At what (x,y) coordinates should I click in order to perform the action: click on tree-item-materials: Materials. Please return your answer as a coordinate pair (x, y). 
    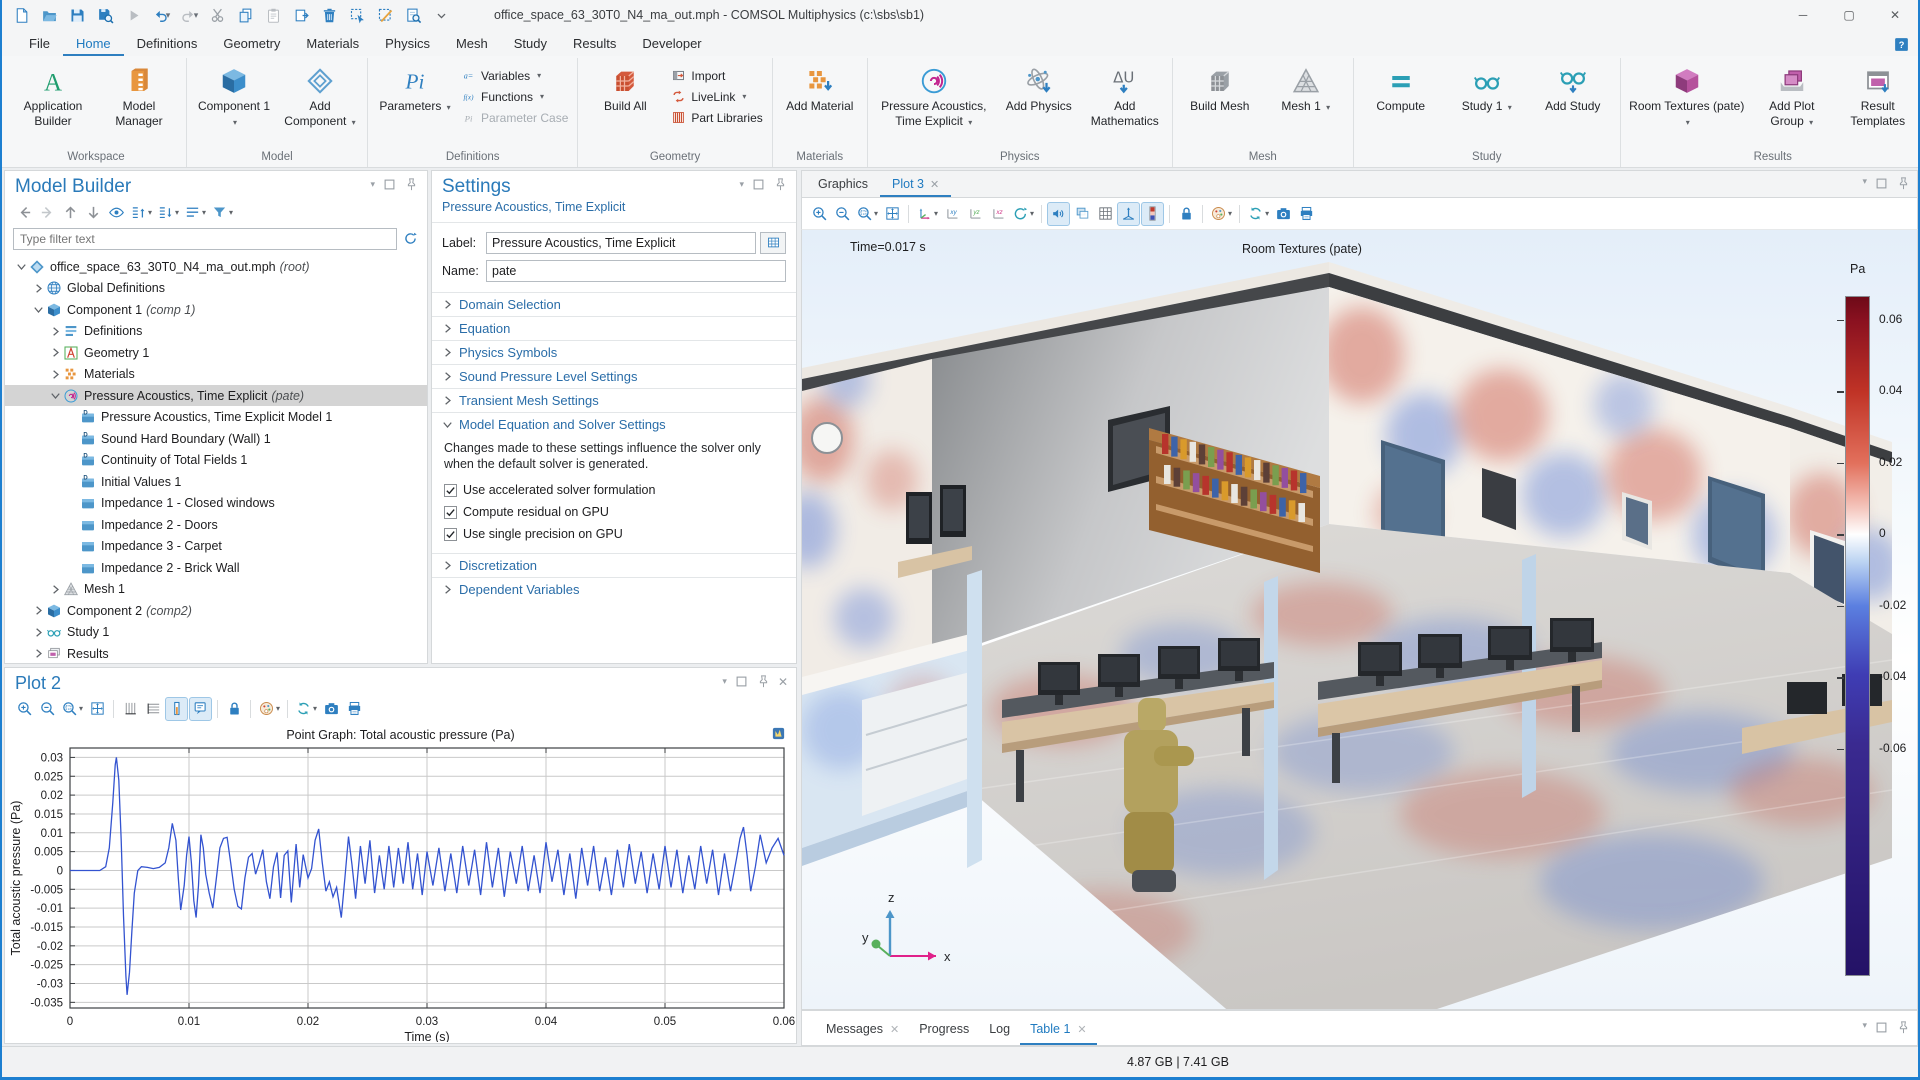
    Looking at the image, I should click on (216, 374).